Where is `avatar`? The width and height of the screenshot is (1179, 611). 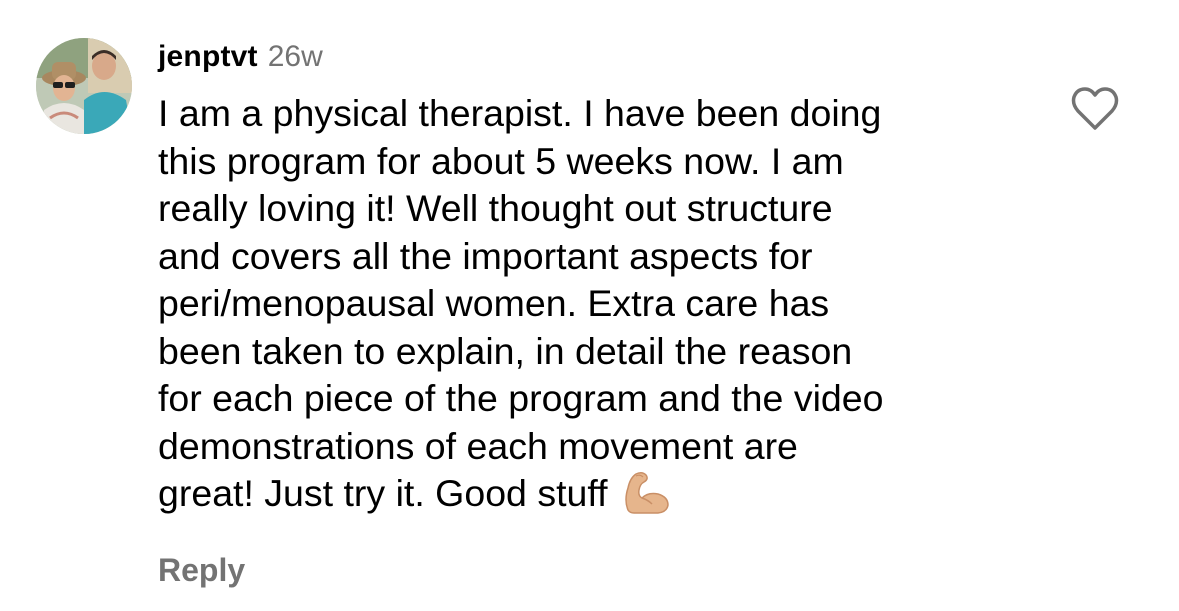 avatar is located at coordinates (84, 86).